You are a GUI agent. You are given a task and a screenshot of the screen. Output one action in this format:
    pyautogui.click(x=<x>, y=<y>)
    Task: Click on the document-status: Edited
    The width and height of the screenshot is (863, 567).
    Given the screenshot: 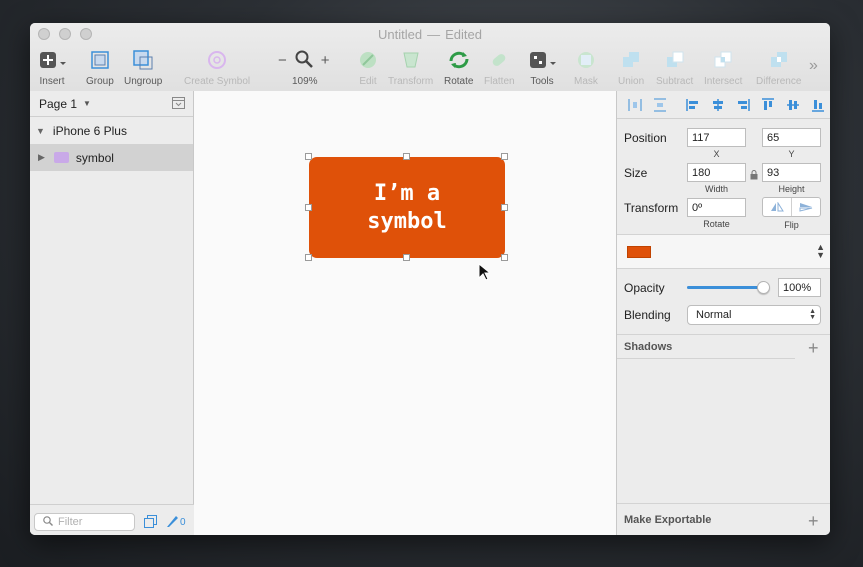 What is the action you would take?
    pyautogui.click(x=463, y=34)
    